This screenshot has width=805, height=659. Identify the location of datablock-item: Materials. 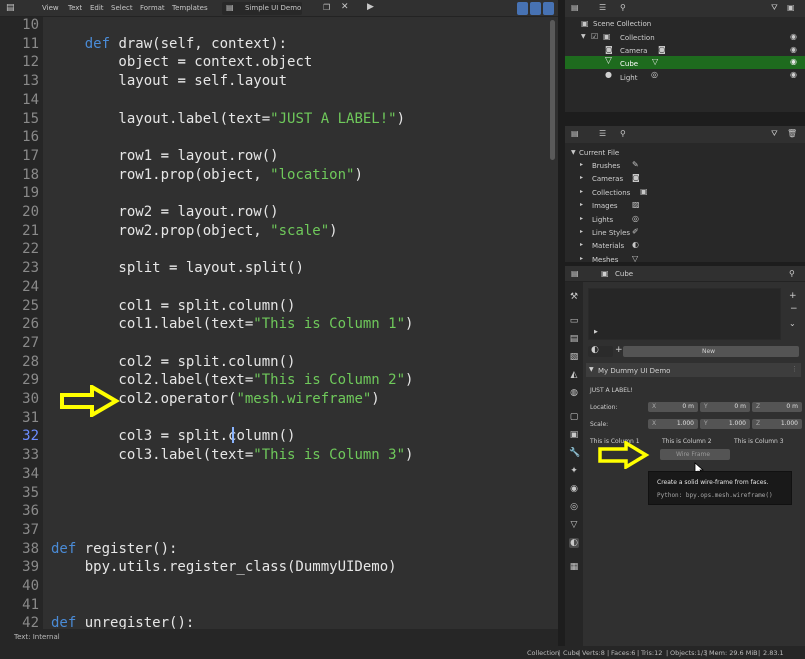
(608, 246).